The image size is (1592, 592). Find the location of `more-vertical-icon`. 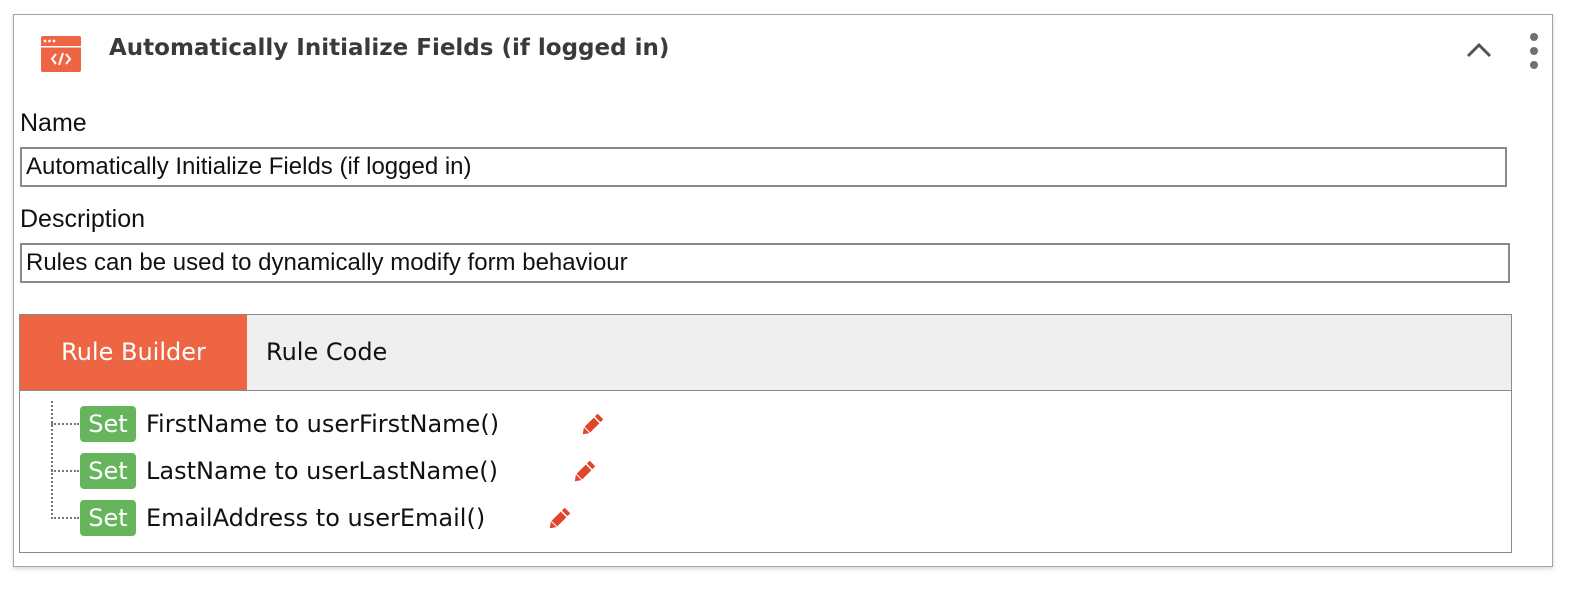

more-vertical-icon is located at coordinates (1534, 51).